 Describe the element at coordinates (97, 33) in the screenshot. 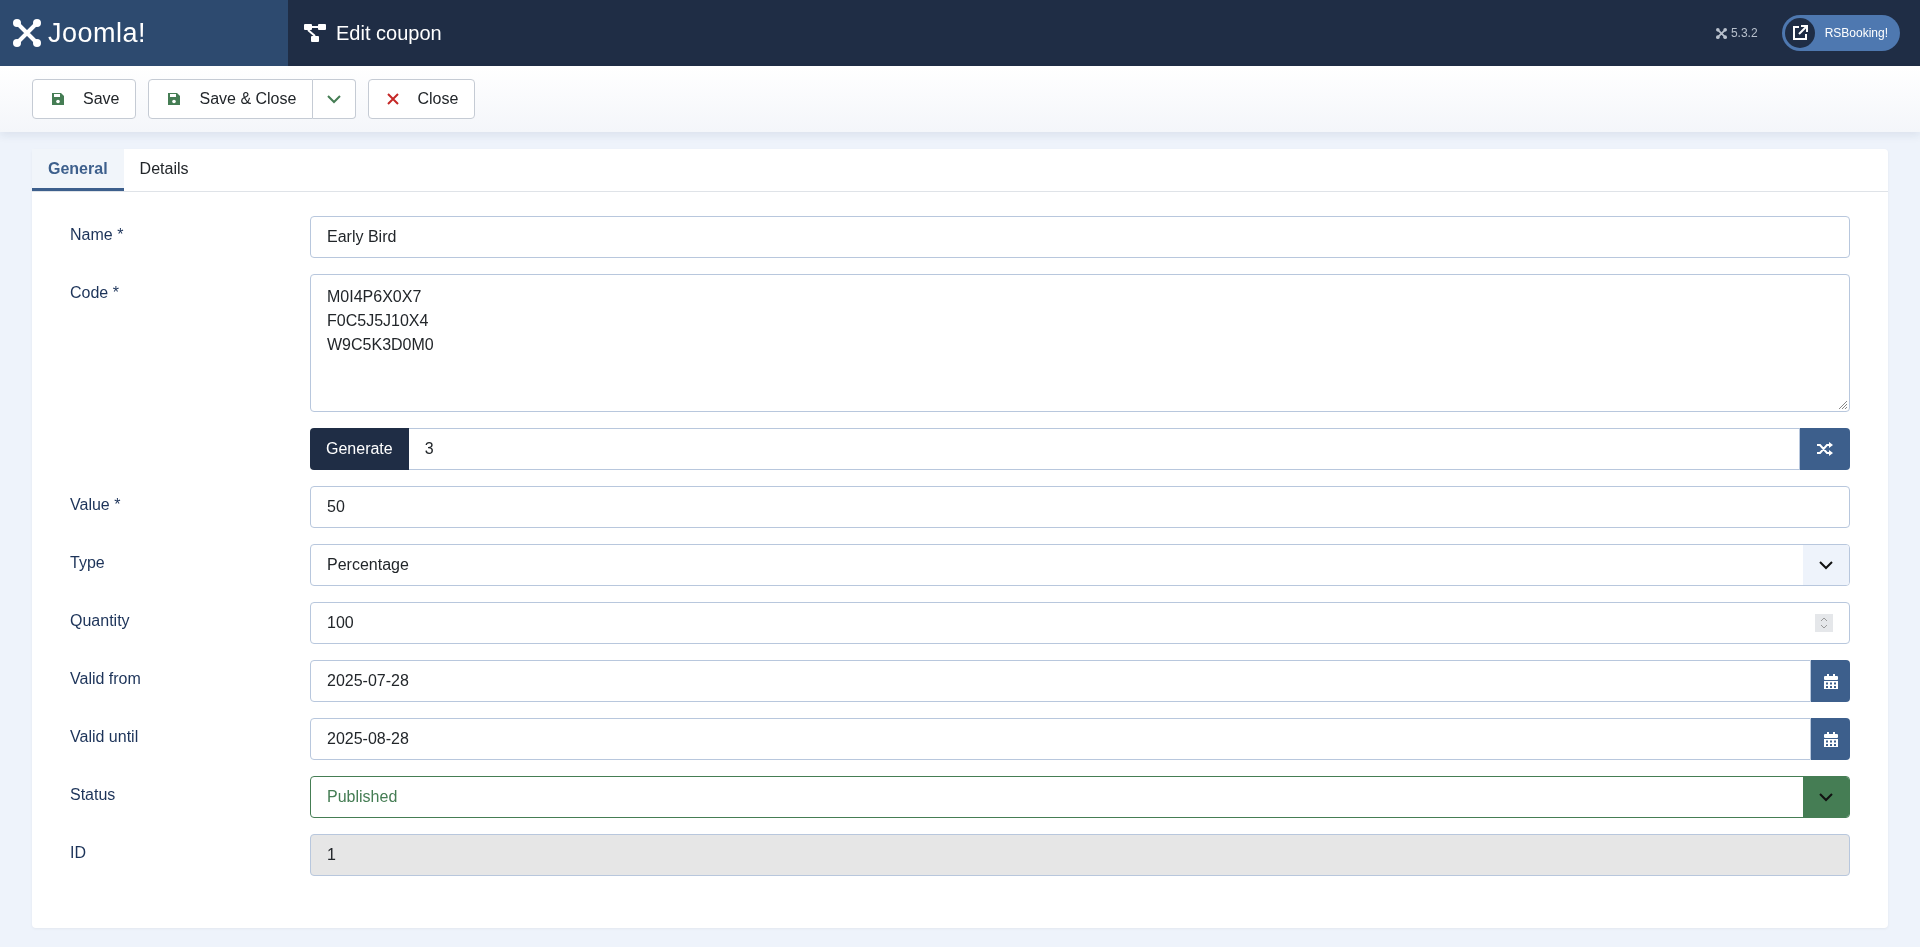

I see `logo-text: Joomla!` at that location.